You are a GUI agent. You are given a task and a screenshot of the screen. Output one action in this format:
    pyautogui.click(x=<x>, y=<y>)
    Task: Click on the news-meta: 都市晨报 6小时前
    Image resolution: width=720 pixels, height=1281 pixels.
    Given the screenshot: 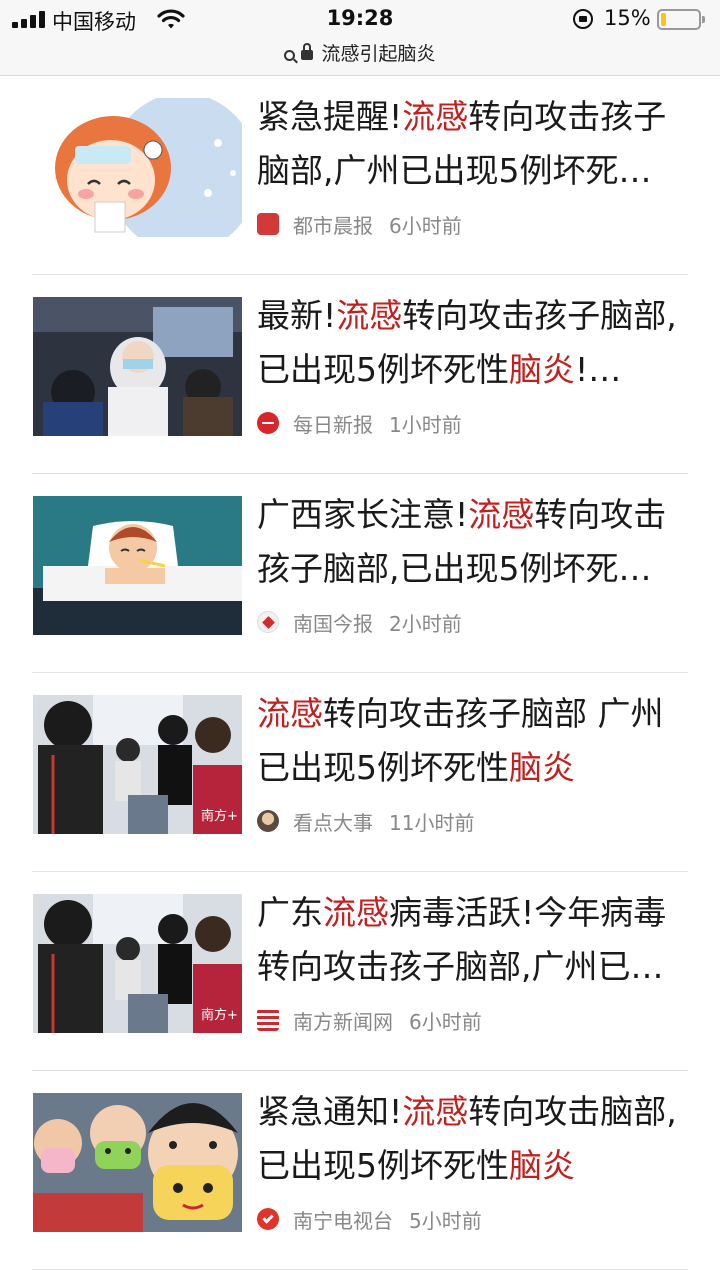 What is the action you would take?
    pyautogui.click(x=359, y=224)
    